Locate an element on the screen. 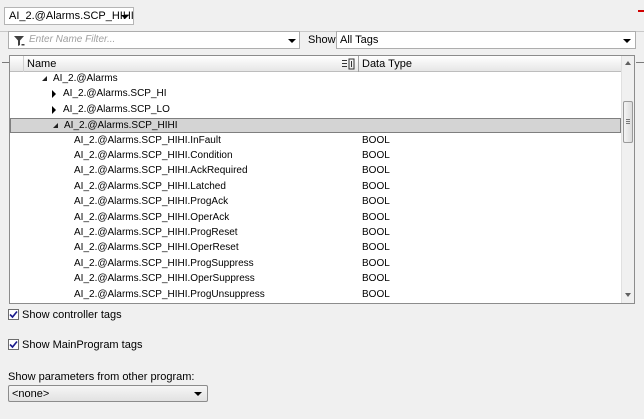  tag-name: AI_2.@Alarms.SCP_HIHI.Condition is located at coordinates (153, 155).